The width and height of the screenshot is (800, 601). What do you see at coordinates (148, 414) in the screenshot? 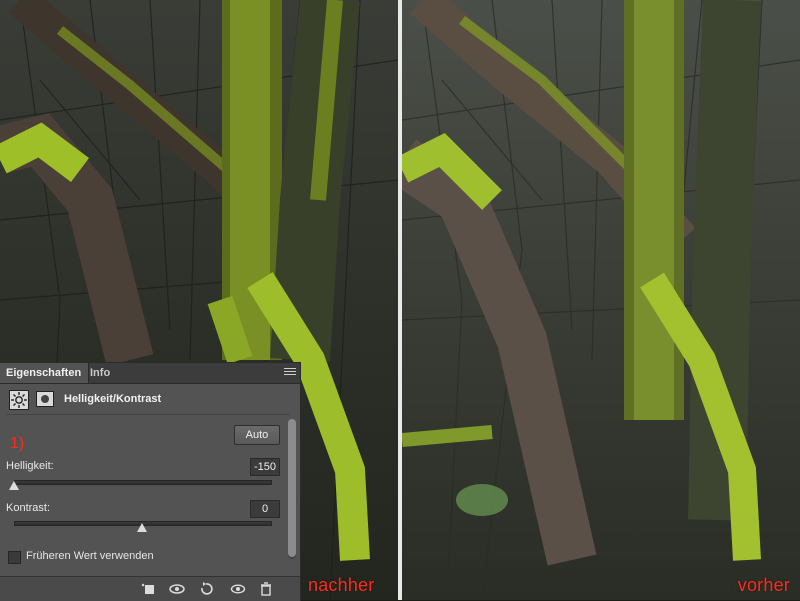
I see `header-divider` at bounding box center [148, 414].